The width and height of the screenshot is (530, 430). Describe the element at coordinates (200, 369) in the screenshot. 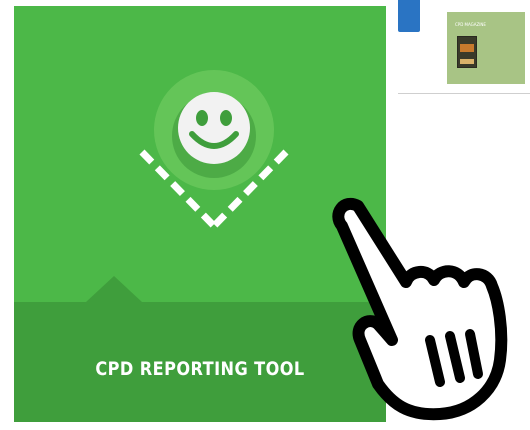

I see `tool-label: CPD REPORTING TOOL` at that location.